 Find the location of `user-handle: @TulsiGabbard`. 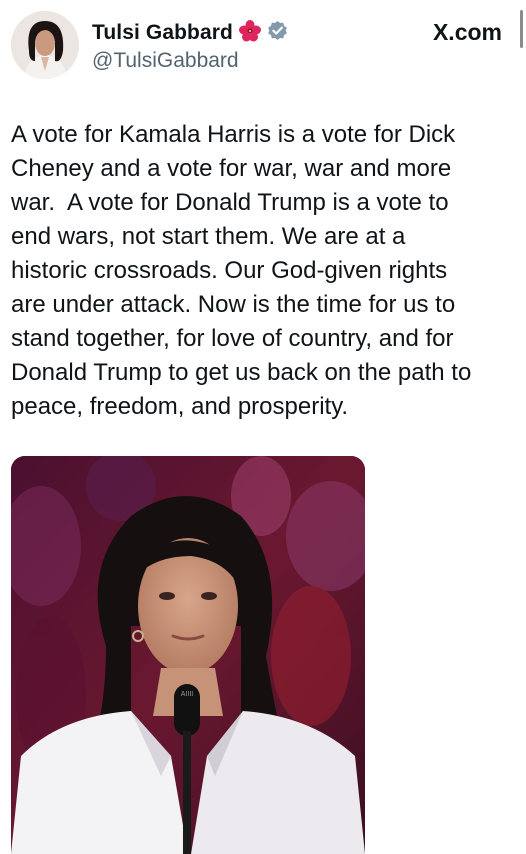

user-handle: @TulsiGabbard is located at coordinates (165, 61).